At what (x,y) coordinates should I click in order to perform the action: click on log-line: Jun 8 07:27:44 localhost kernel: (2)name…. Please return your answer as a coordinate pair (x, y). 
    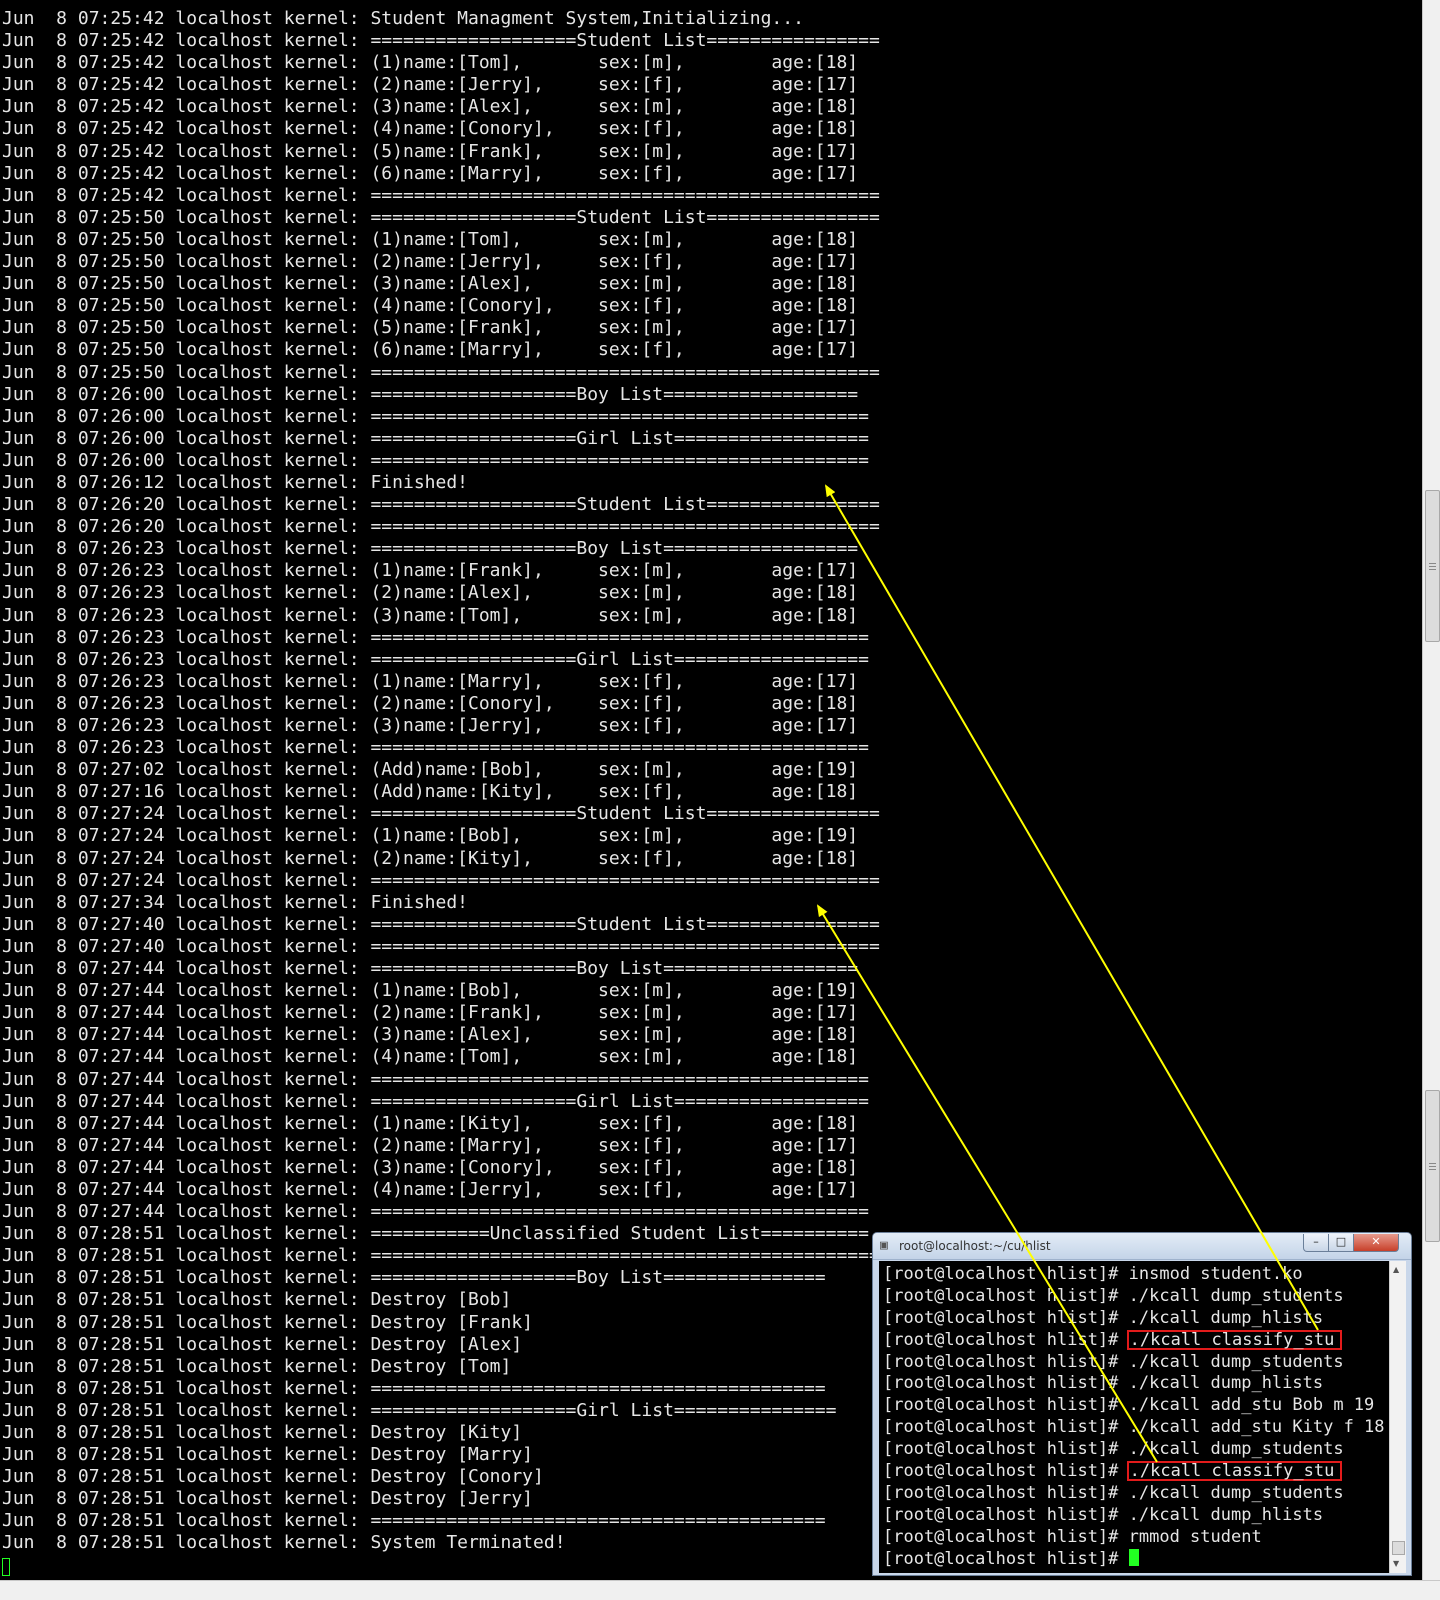
    Looking at the image, I should click on (441, 1146).